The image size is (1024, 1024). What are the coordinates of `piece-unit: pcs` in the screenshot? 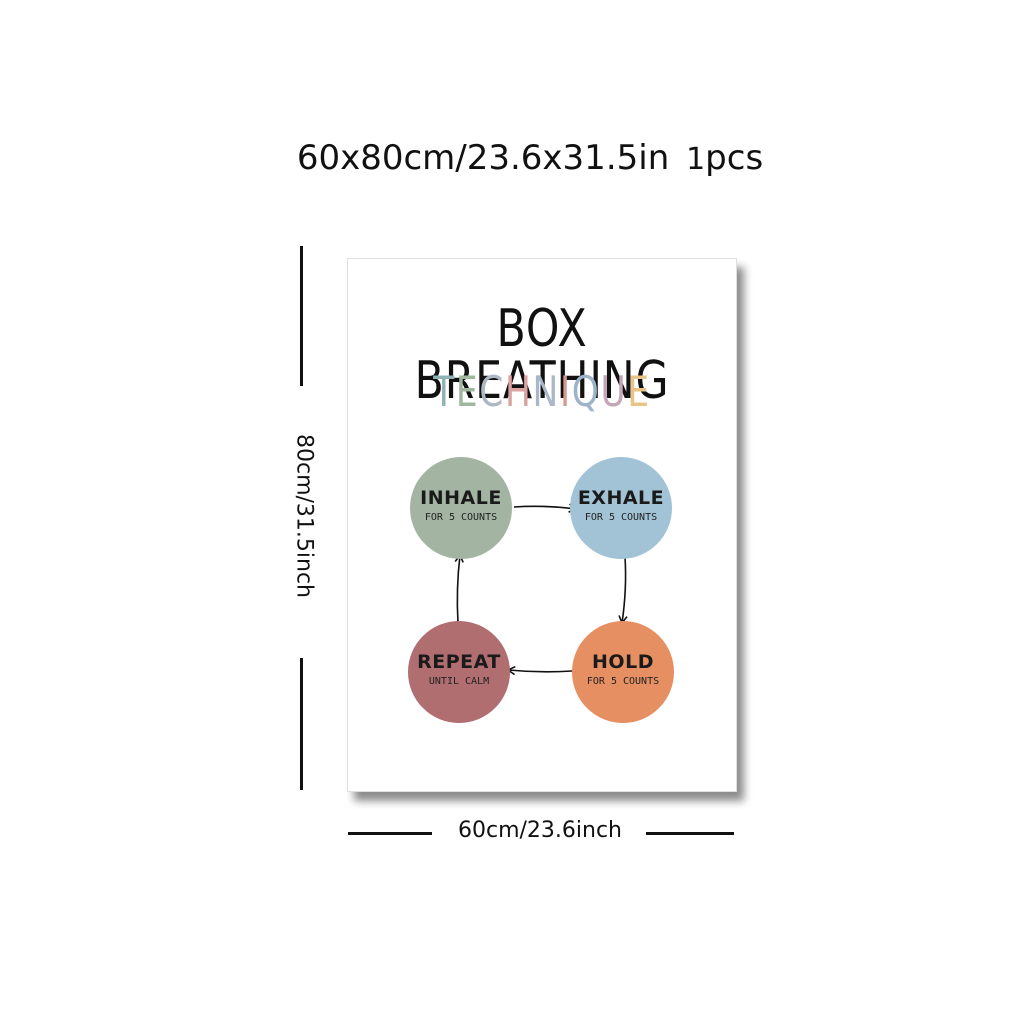 It's located at (734, 158).